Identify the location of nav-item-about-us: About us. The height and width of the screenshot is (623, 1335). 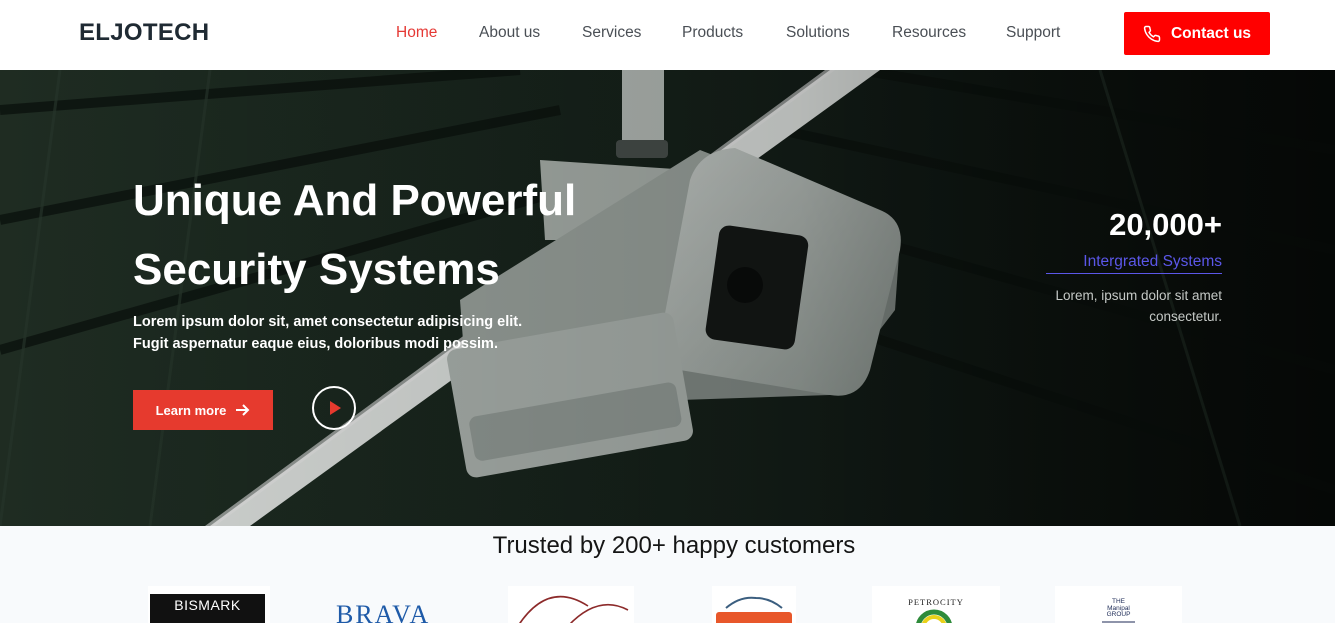
(509, 33).